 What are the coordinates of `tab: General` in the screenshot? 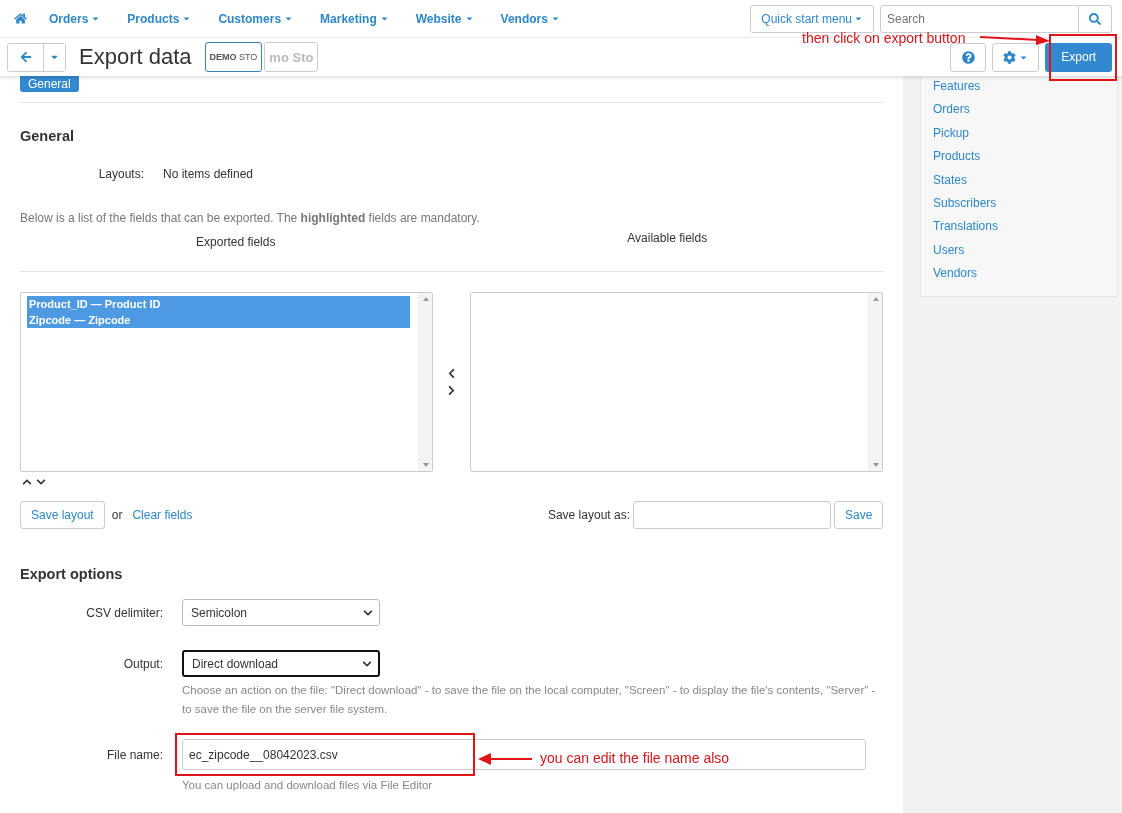 It's located at (49, 84).